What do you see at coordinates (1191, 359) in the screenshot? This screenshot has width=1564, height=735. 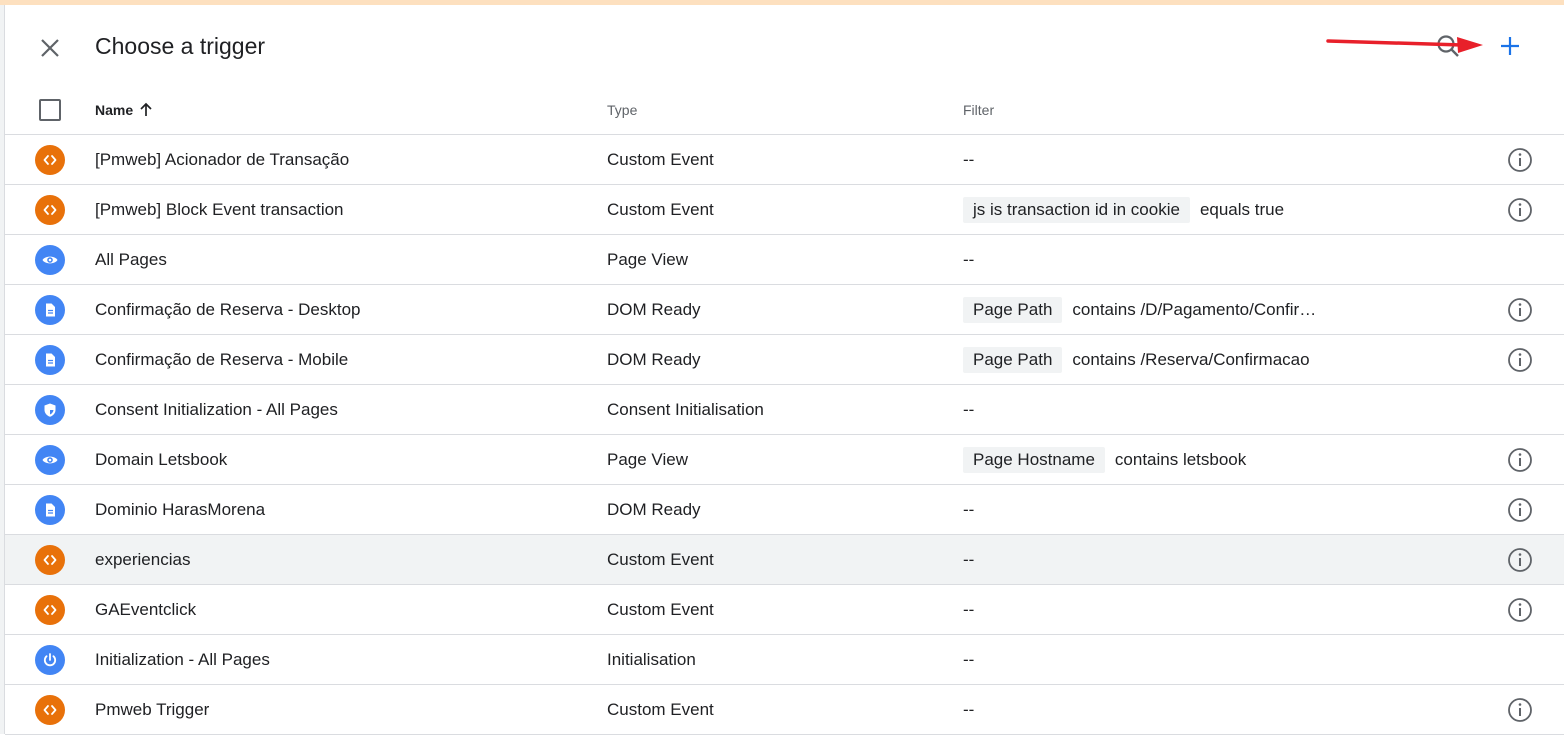 I see `filter-condition: contains /Reserva/Confirmacao` at bounding box center [1191, 359].